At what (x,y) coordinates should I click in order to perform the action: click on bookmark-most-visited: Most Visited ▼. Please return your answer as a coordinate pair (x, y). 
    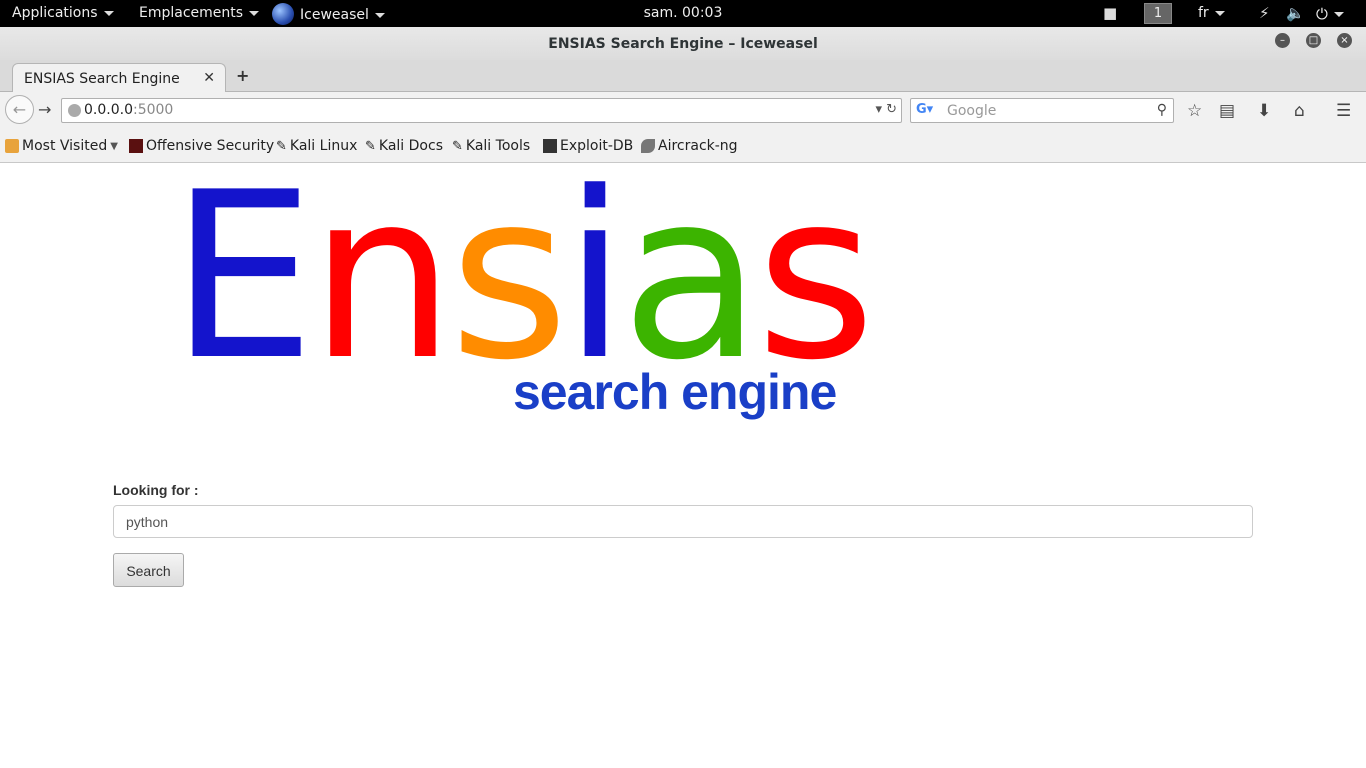
    Looking at the image, I should click on (61, 146).